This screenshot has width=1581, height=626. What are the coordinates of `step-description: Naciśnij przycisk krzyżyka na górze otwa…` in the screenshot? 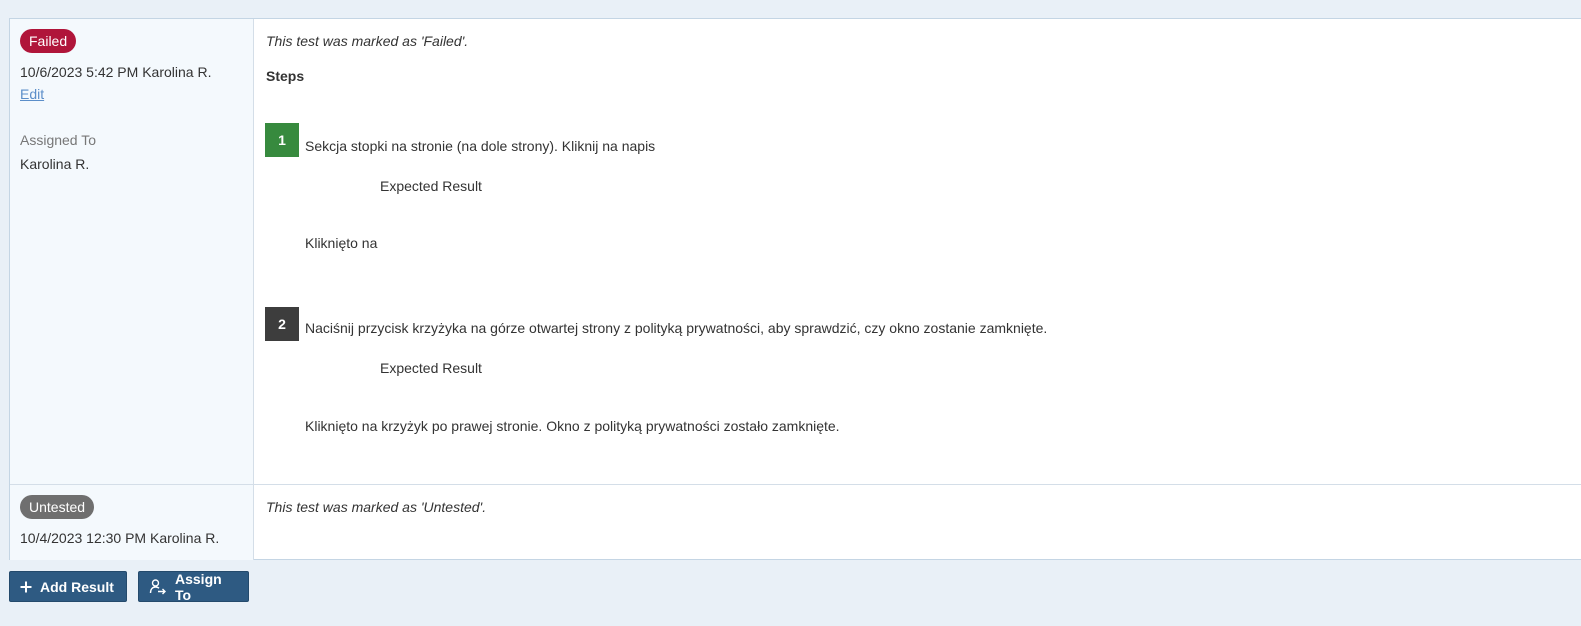 It's located at (676, 328).